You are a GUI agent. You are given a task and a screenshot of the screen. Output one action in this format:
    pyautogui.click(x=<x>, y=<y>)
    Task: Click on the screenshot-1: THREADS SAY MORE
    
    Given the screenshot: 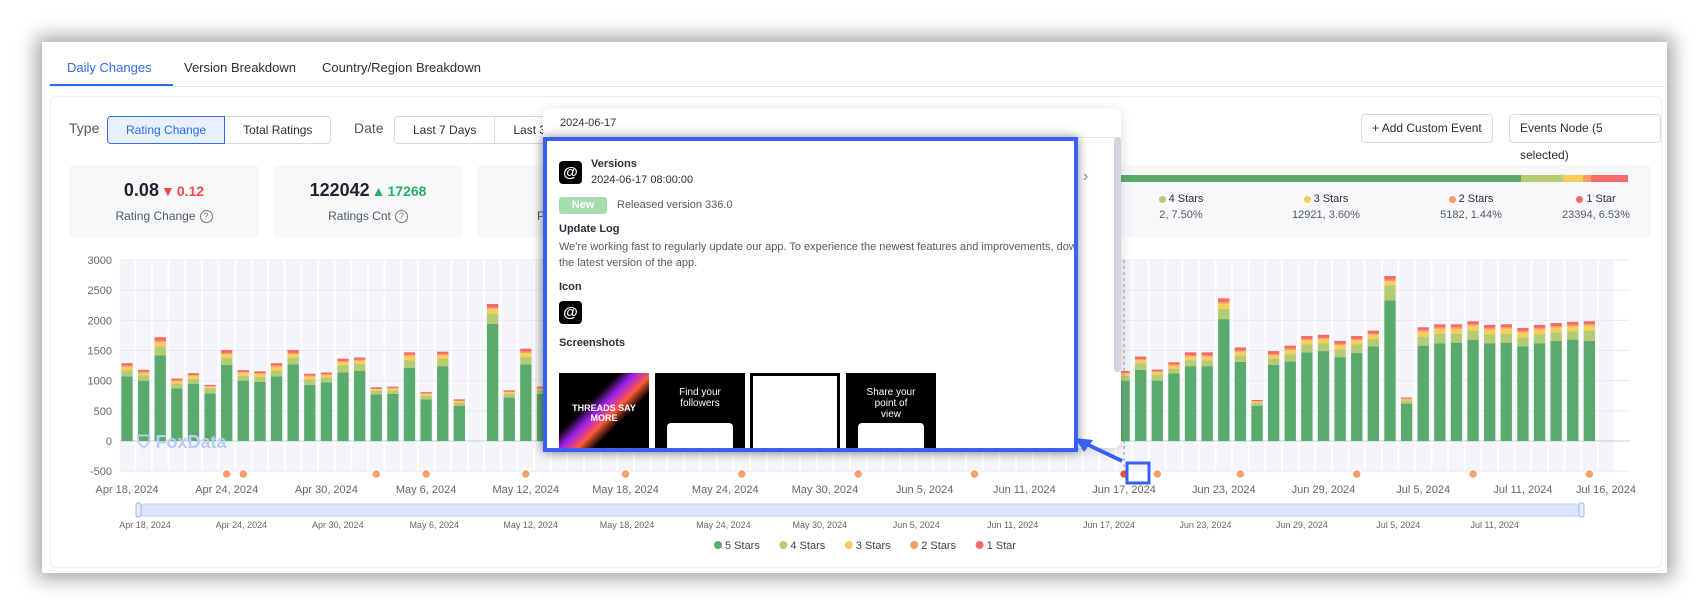 What is the action you would take?
    pyautogui.click(x=604, y=410)
    